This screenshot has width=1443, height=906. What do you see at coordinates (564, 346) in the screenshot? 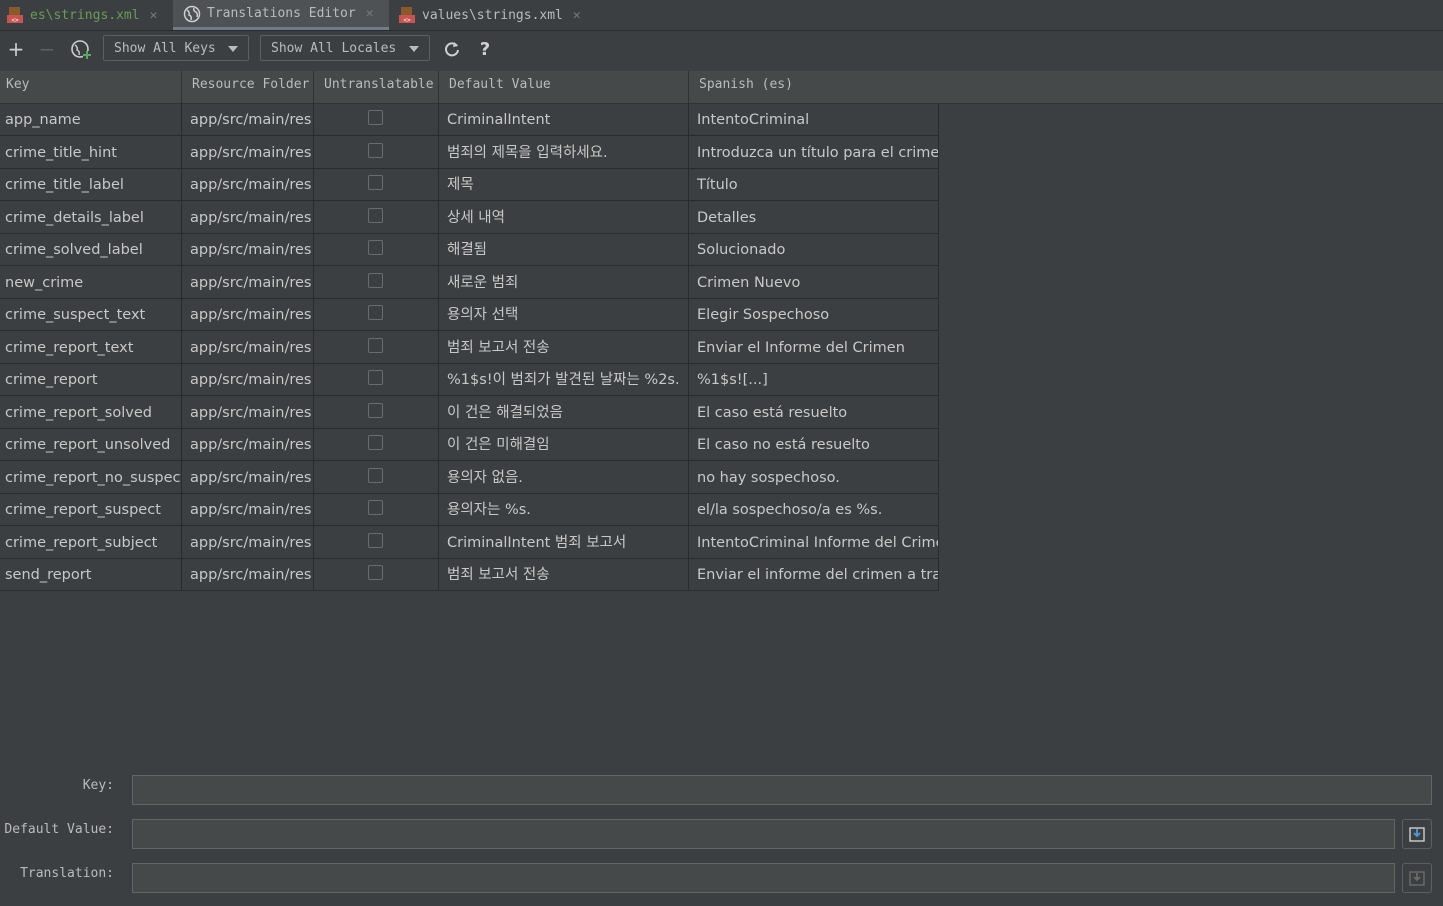
I see `default-value-cell: 범죄 보고서 전송` at bounding box center [564, 346].